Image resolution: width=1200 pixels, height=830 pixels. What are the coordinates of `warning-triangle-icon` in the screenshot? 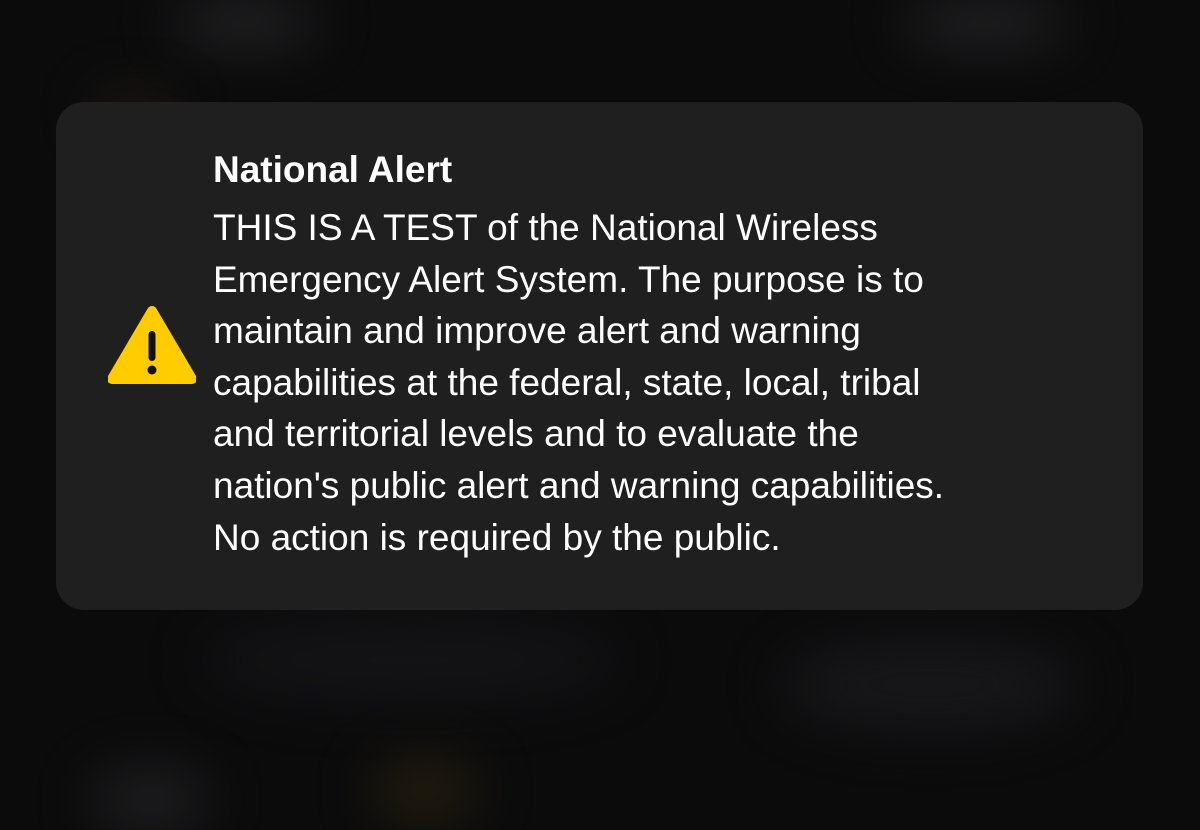 It's located at (152, 346).